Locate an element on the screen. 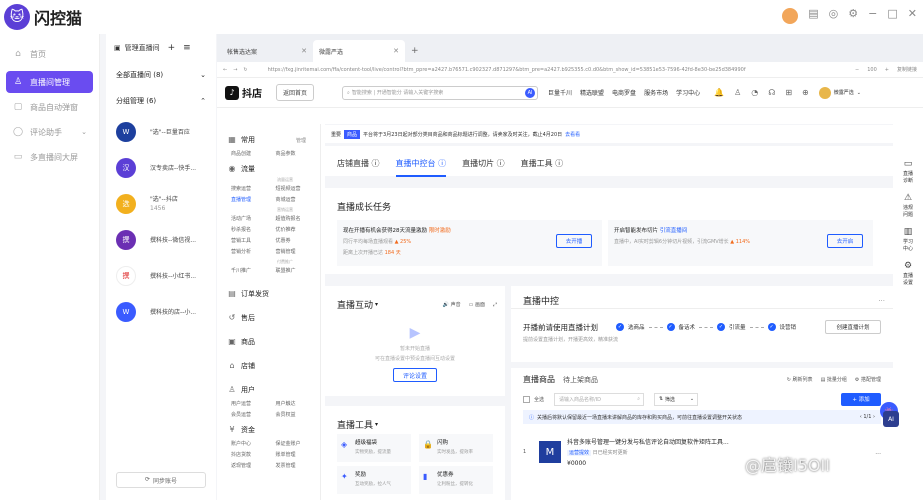 This screenshot has height=500, width=923. side-group: ♙ 用户 is located at coordinates (268, 390).